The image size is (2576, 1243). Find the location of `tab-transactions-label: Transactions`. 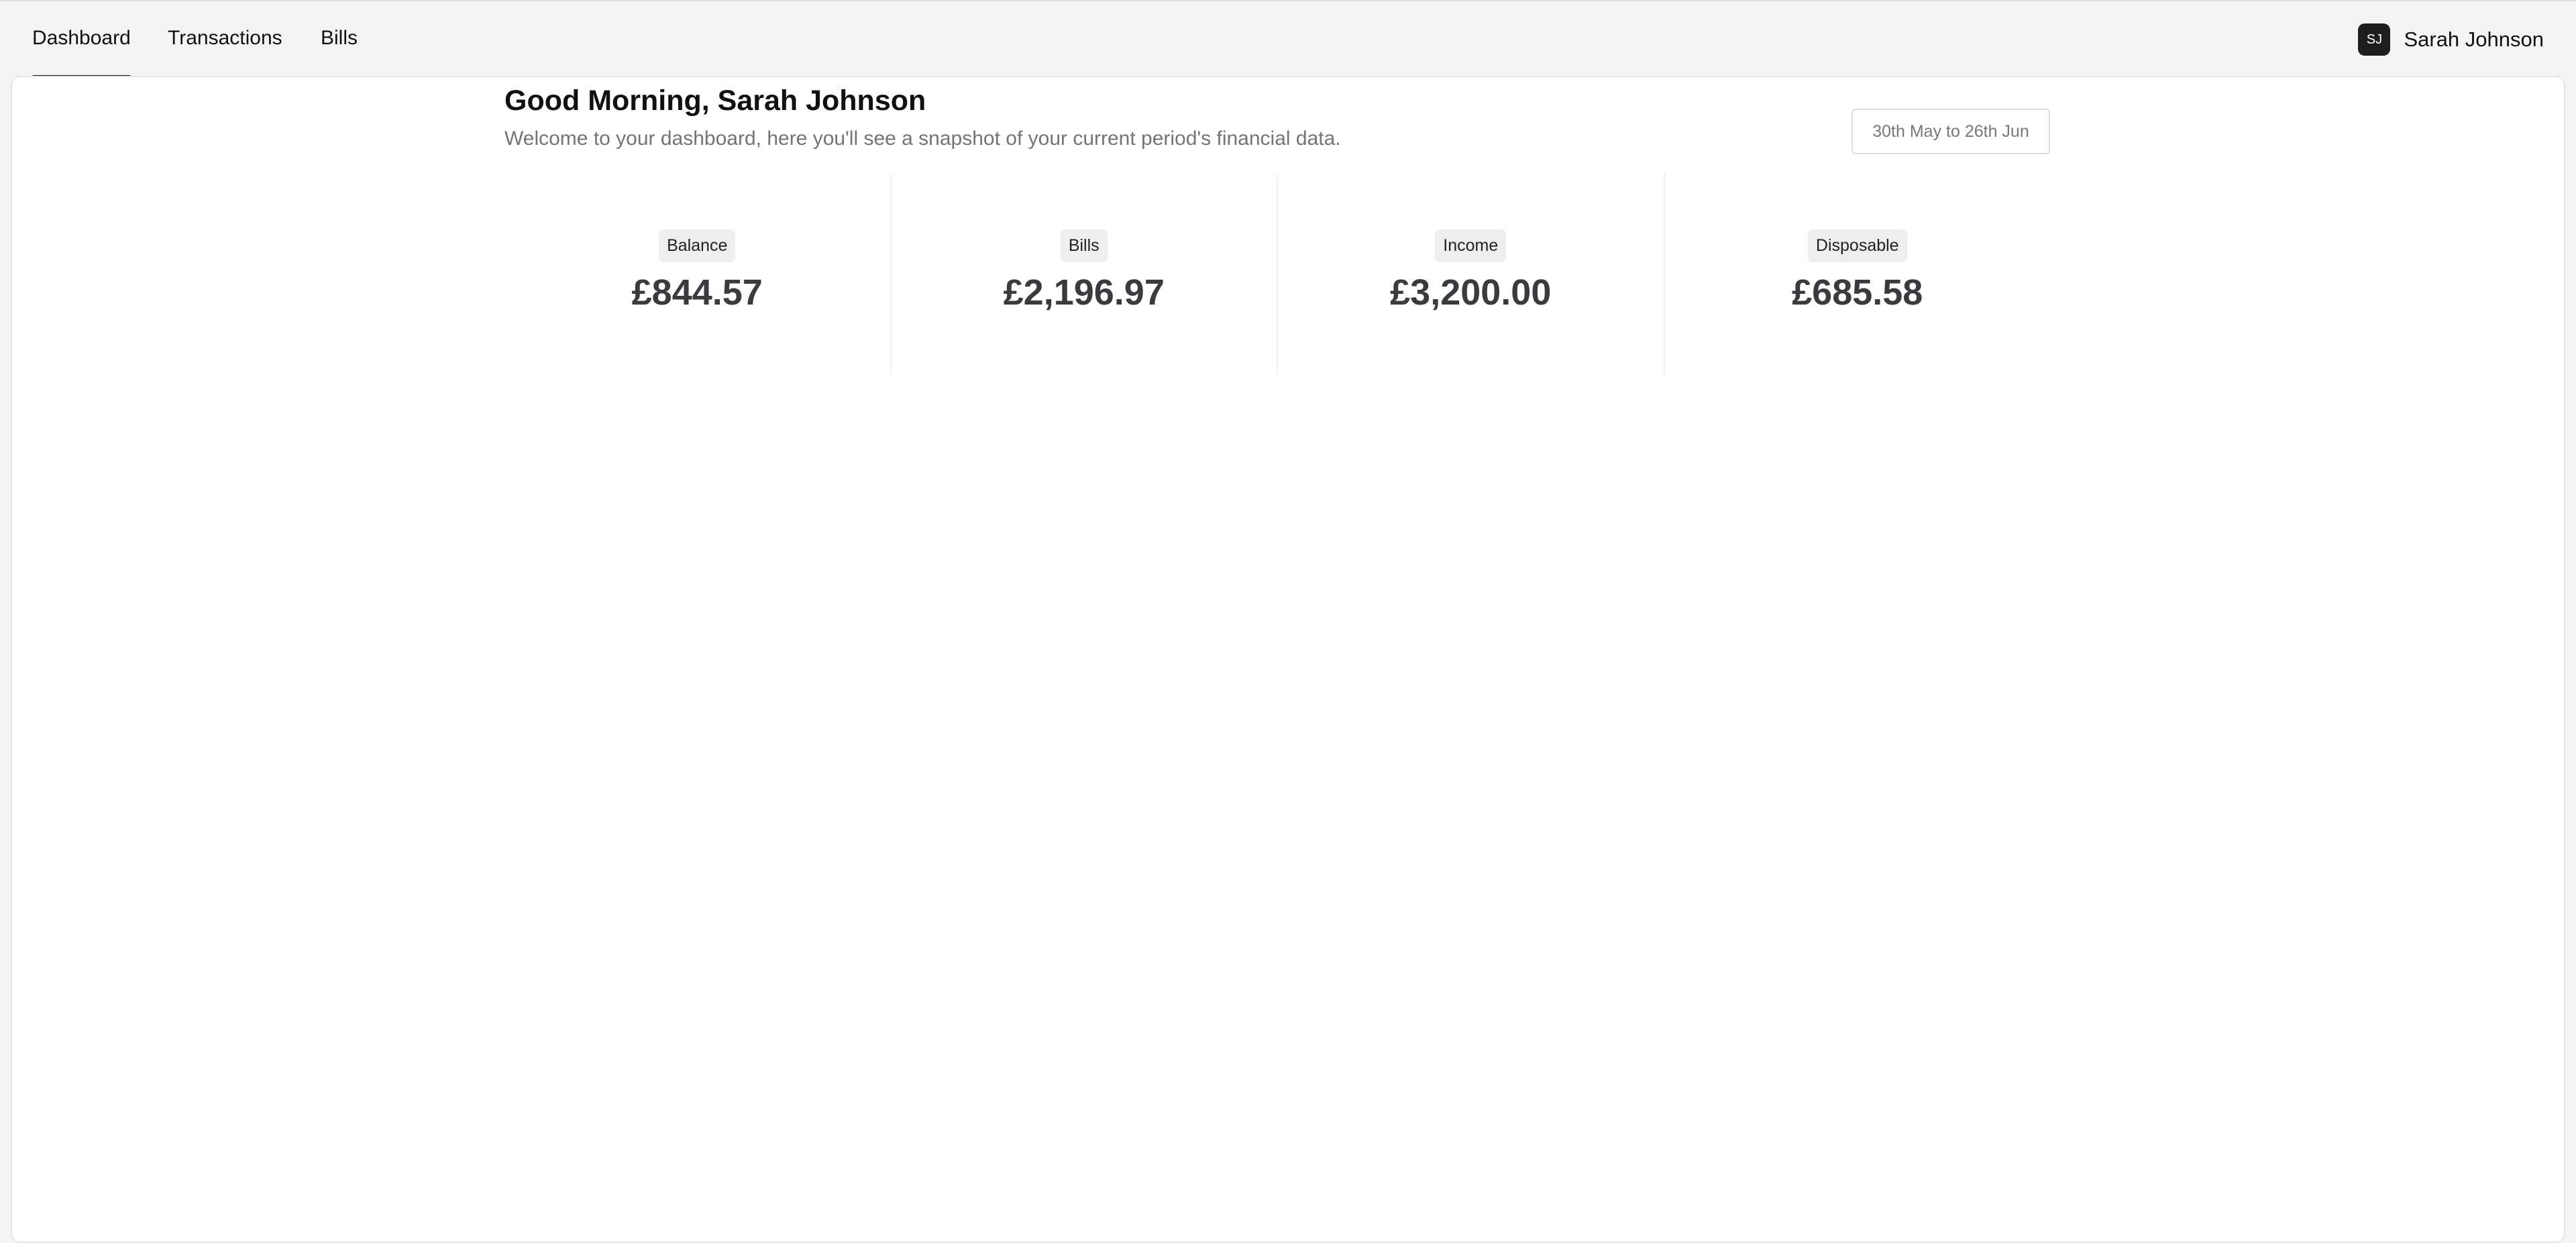

tab-transactions-label: Transactions is located at coordinates (225, 38).